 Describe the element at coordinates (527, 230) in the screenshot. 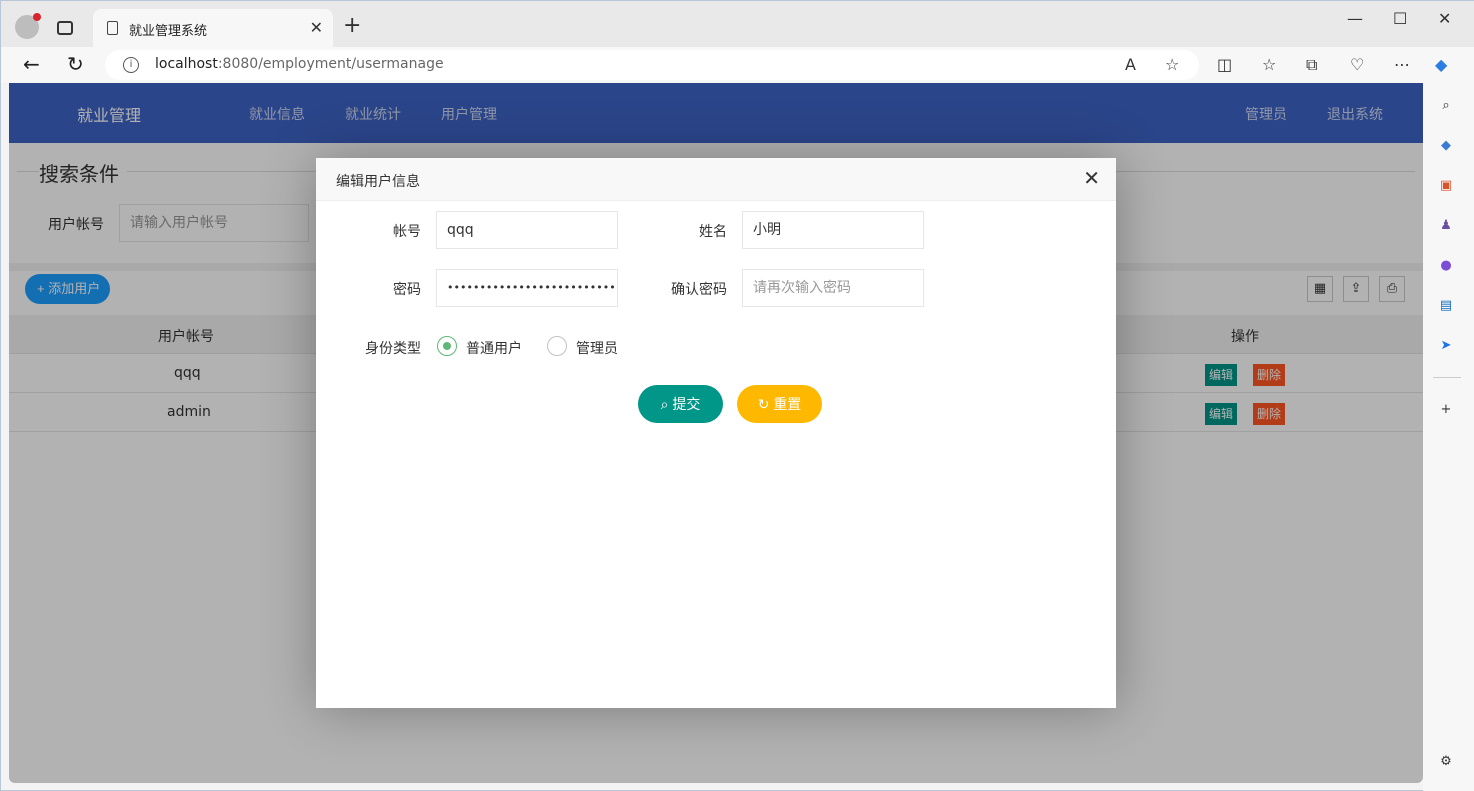

I see `account-input: qqq` at that location.